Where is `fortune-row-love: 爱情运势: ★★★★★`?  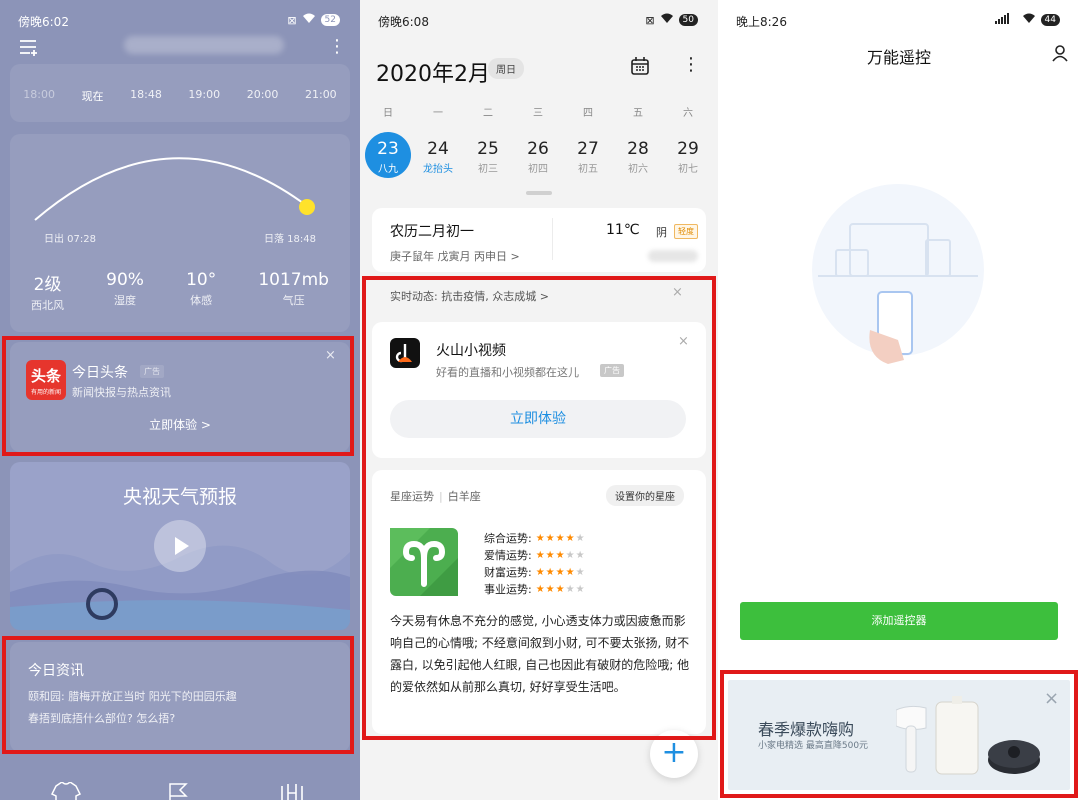
fortune-row-love: 爱情运势: ★★★★★ is located at coordinates (535, 555).